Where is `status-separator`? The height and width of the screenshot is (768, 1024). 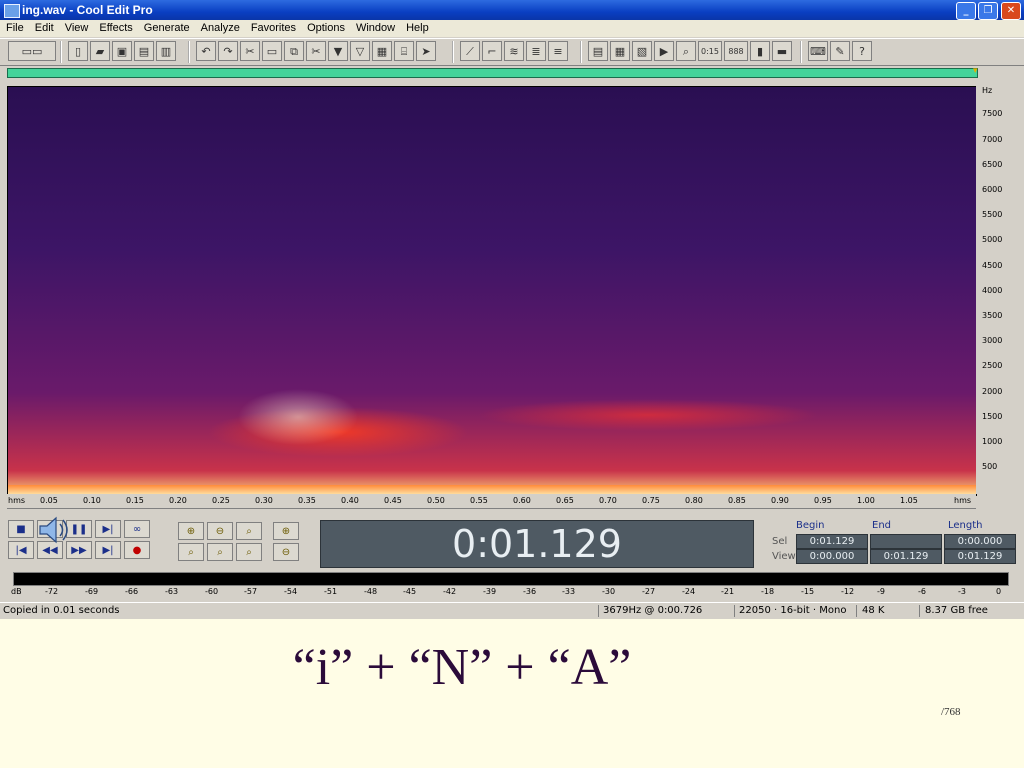 status-separator is located at coordinates (598, 611).